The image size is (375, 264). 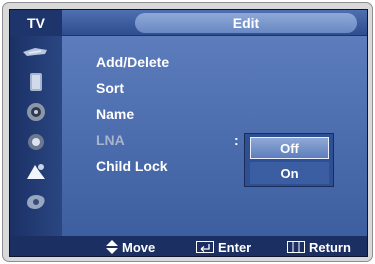 I want to click on menu-item-sort: Sort, so click(x=110, y=88).